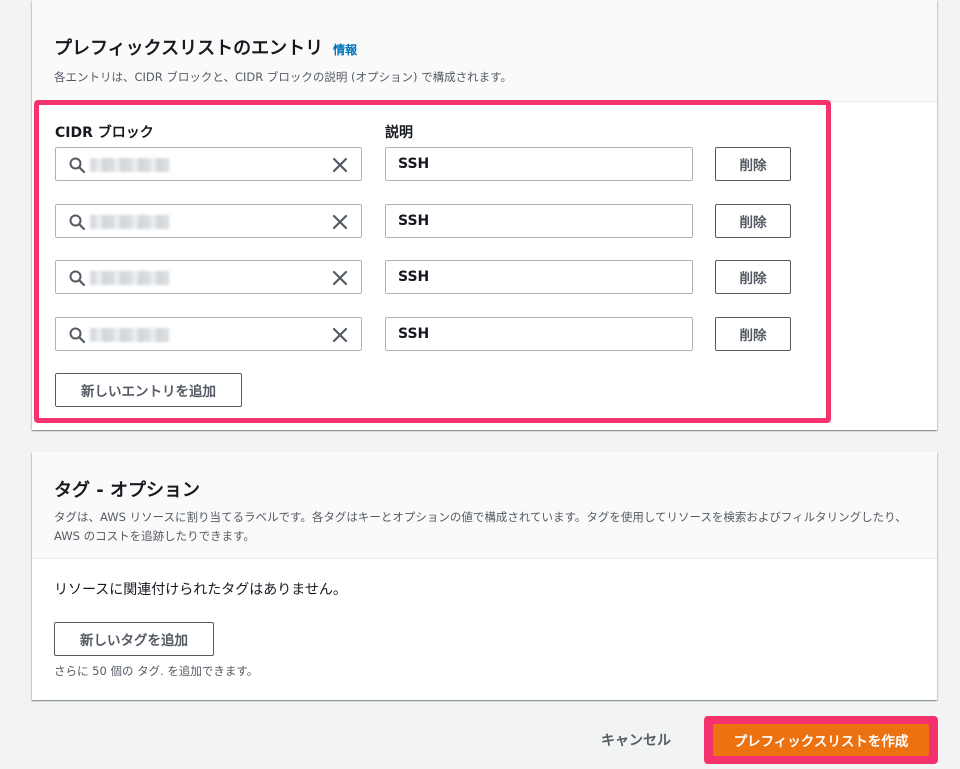  What do you see at coordinates (345, 49) in the screenshot?
I see `info-link: 情報` at bounding box center [345, 49].